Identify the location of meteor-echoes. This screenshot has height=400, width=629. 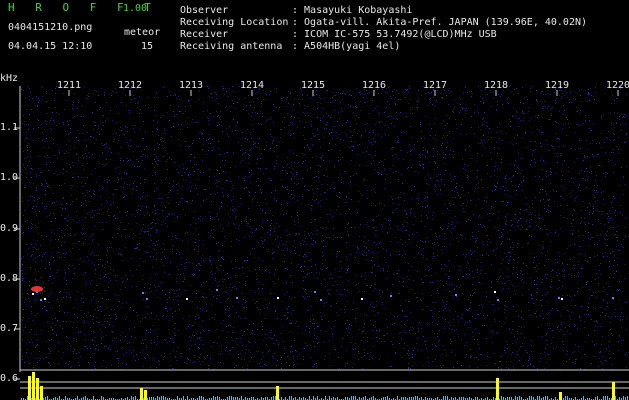
(322, 293).